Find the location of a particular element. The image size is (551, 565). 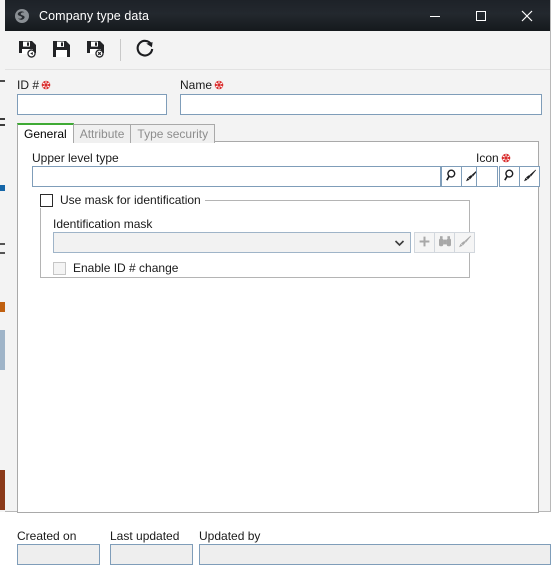

last-updated-label: Last updated is located at coordinates (145, 536).